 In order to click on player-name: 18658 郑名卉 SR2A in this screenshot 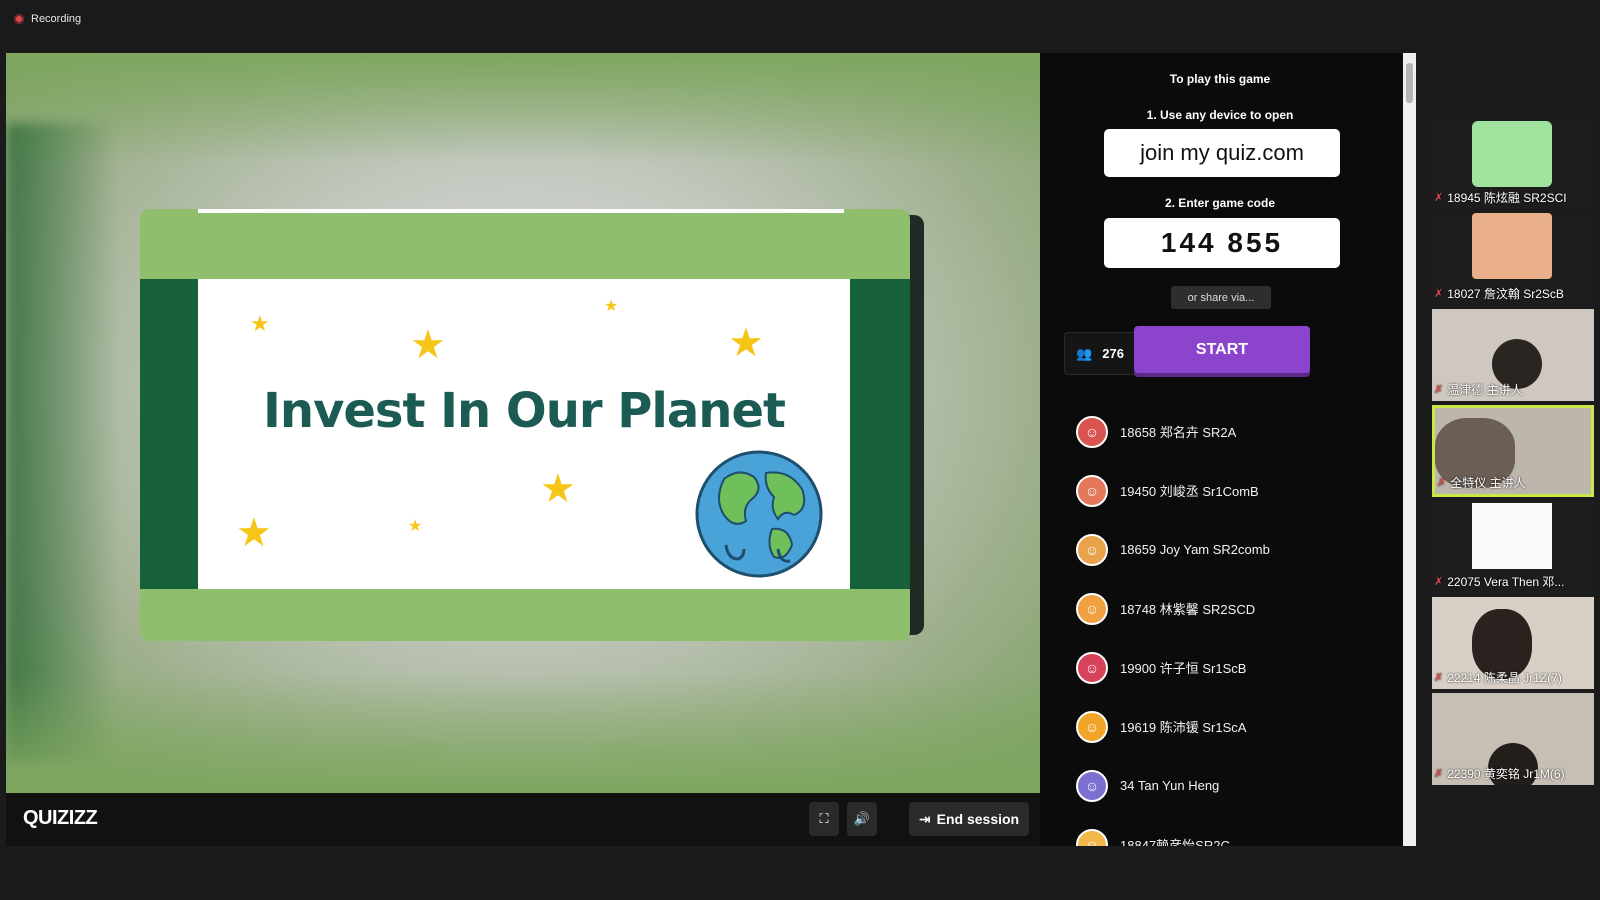, I will do `click(1178, 432)`.